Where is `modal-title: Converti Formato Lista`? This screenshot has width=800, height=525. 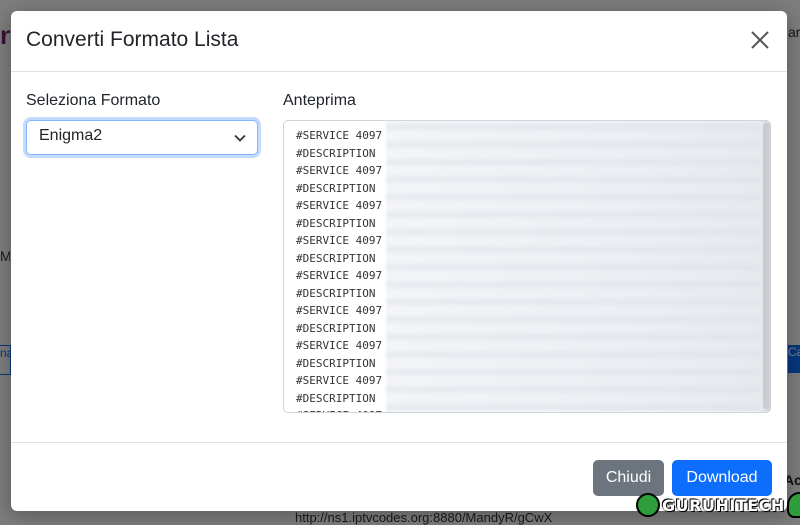
modal-title: Converti Formato Lista is located at coordinates (132, 39).